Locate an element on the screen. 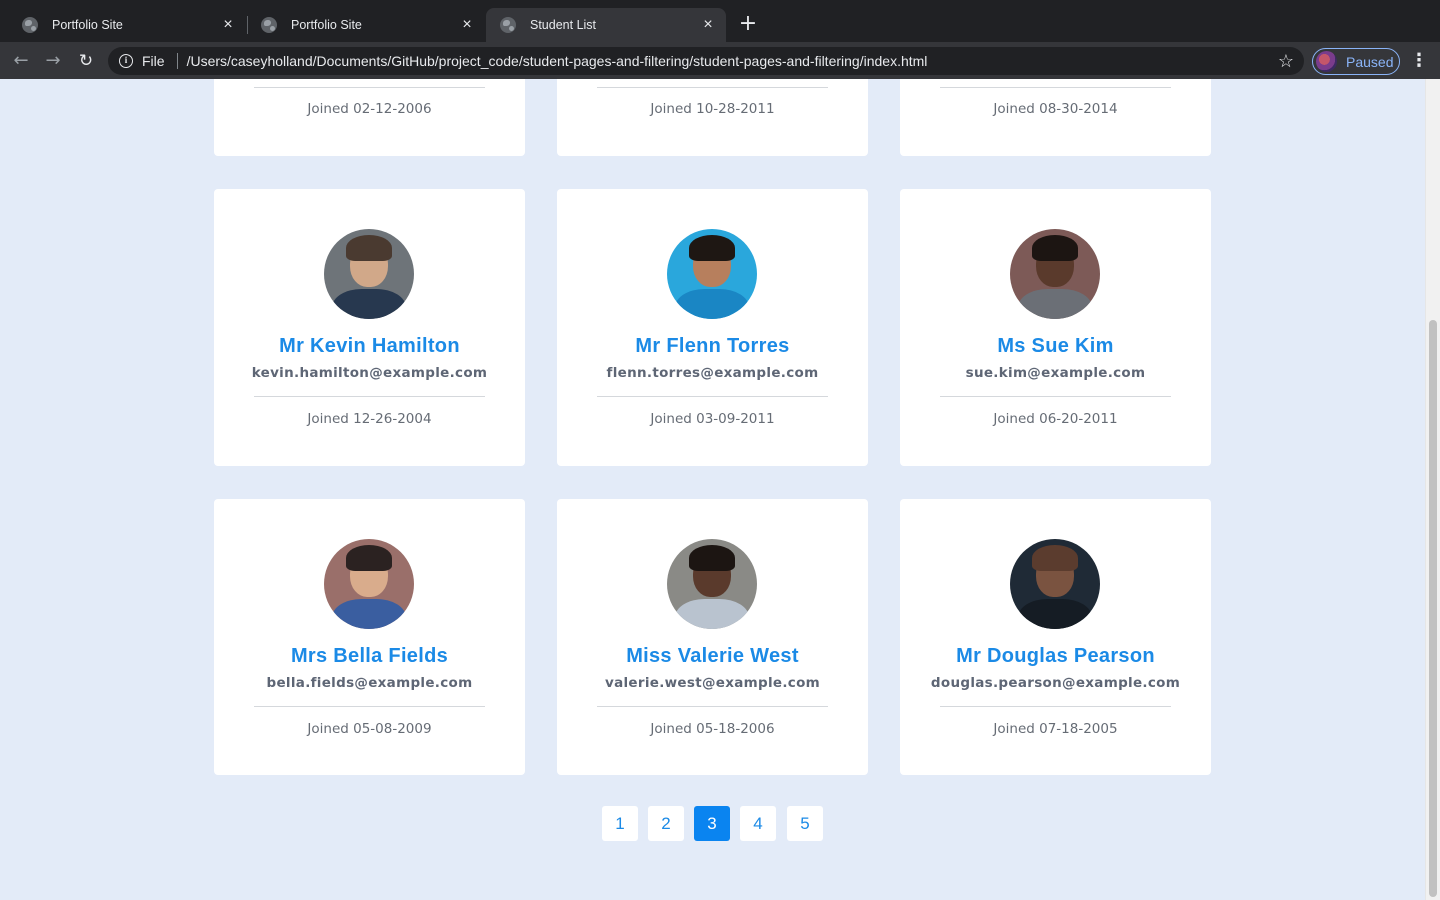  profile-avatar is located at coordinates (1326, 61).